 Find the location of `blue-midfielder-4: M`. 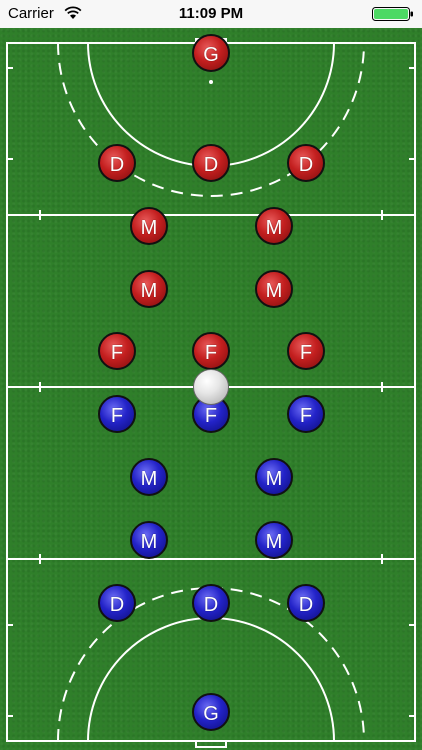

blue-midfielder-4: M is located at coordinates (274, 540).